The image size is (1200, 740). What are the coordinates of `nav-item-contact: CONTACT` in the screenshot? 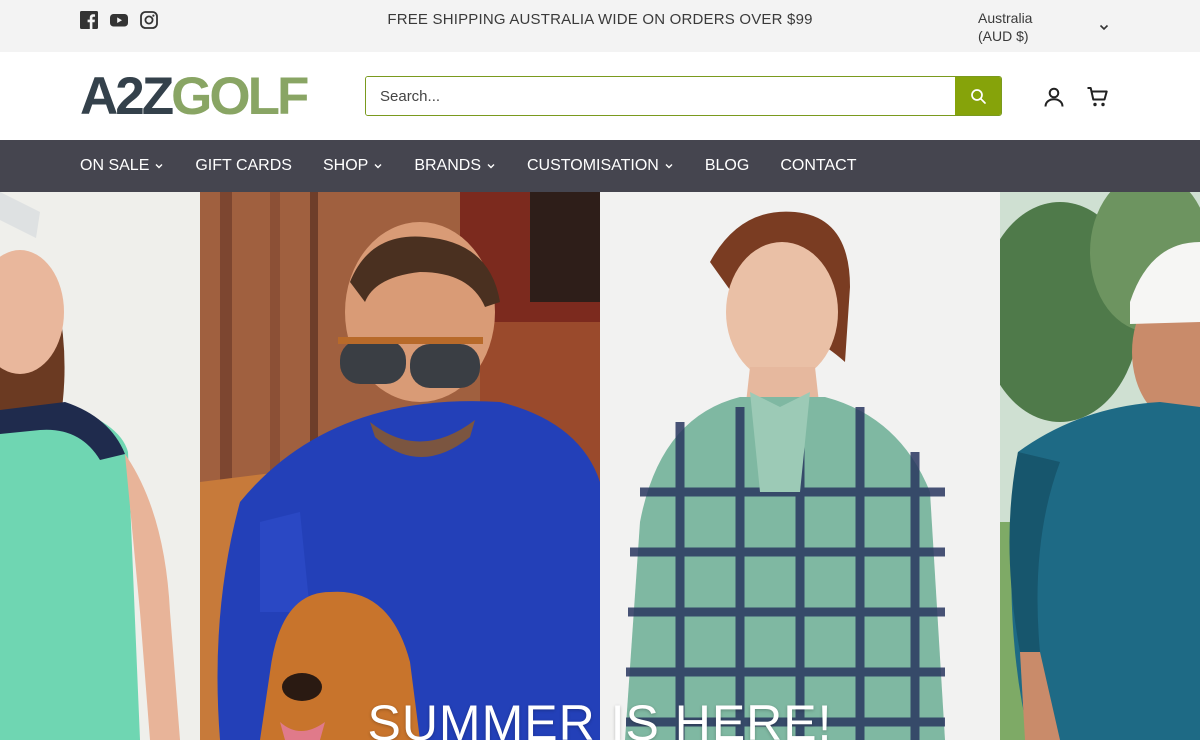 It's located at (818, 166).